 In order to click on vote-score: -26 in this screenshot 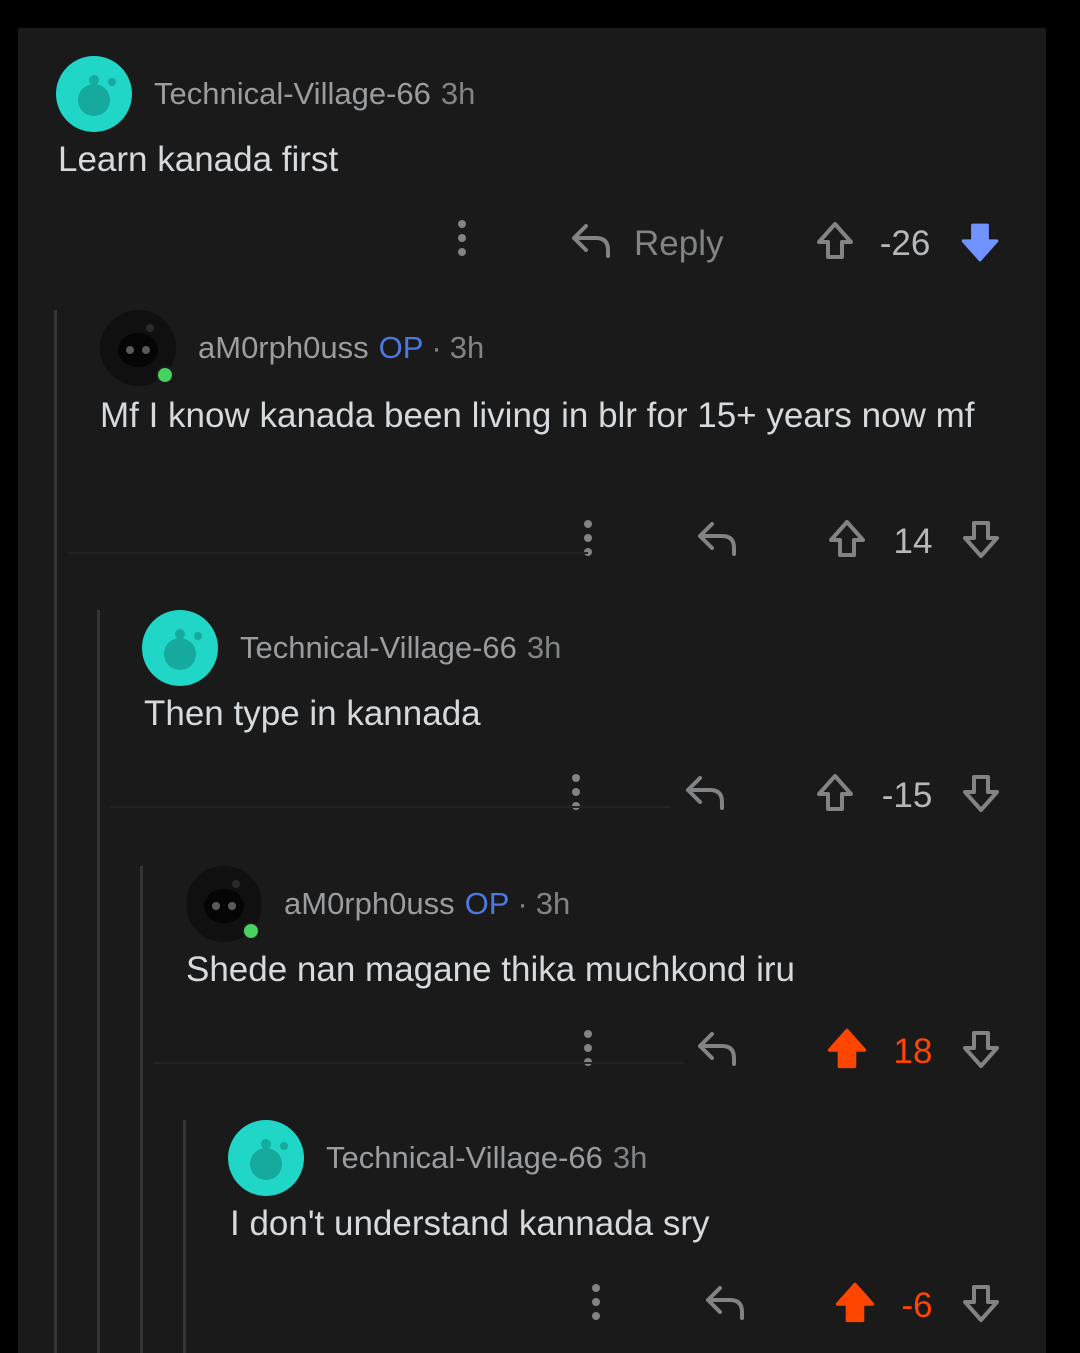, I will do `click(905, 243)`.